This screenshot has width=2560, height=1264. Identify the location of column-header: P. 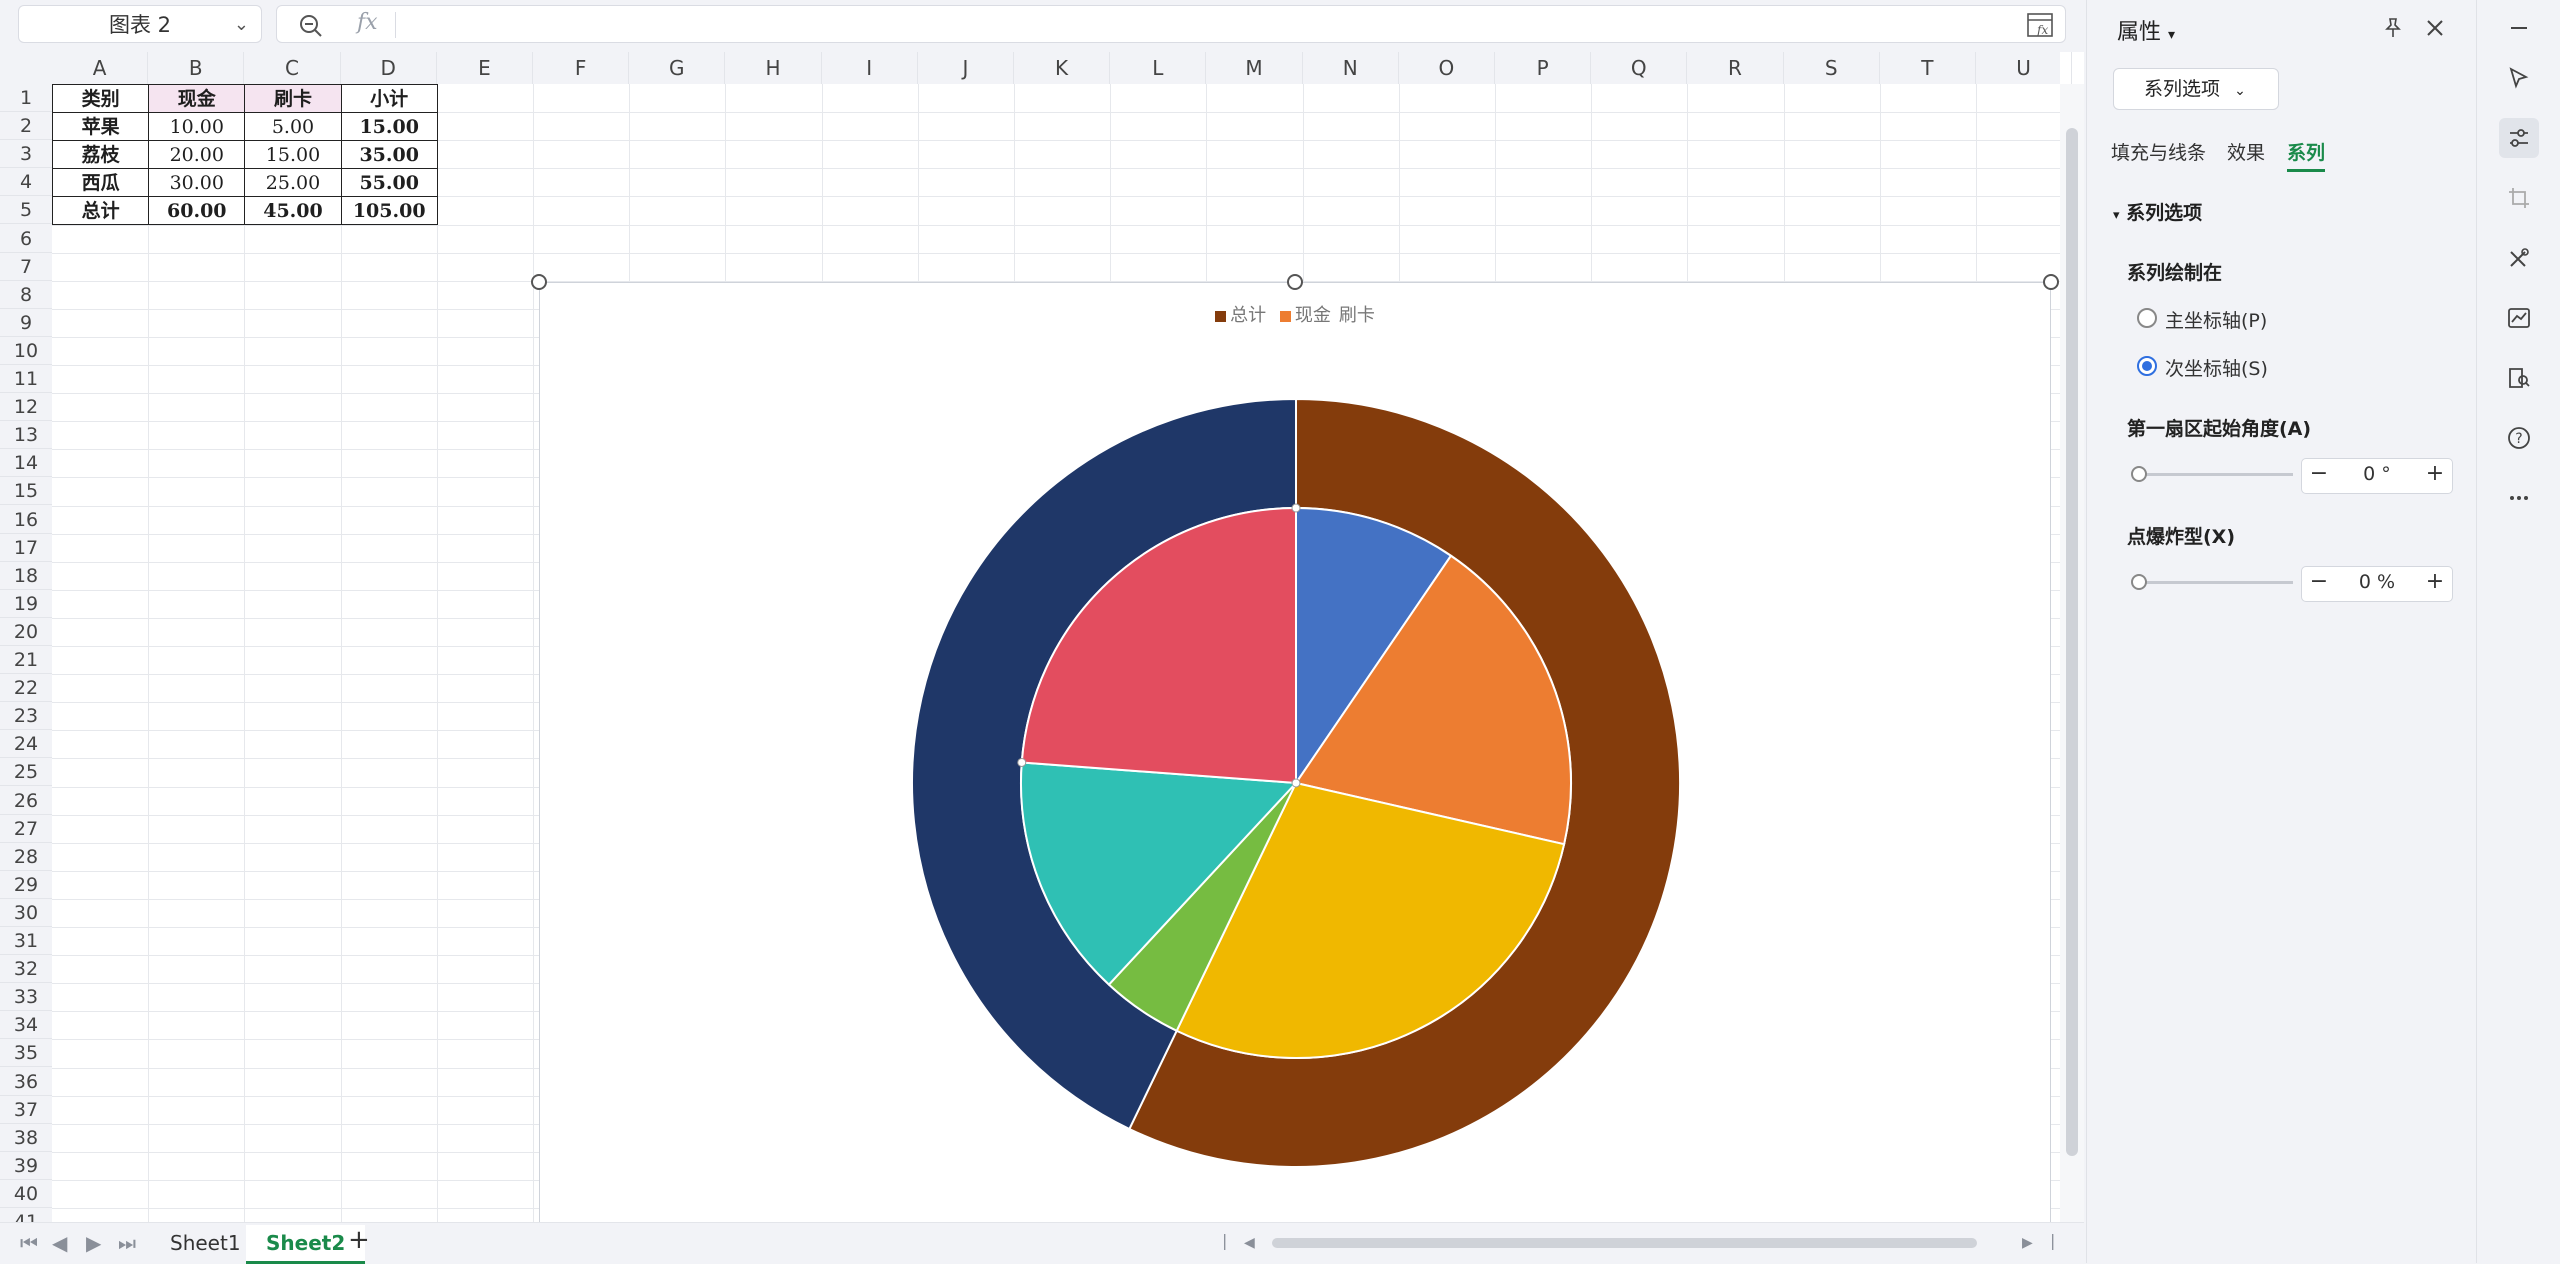
(1543, 68).